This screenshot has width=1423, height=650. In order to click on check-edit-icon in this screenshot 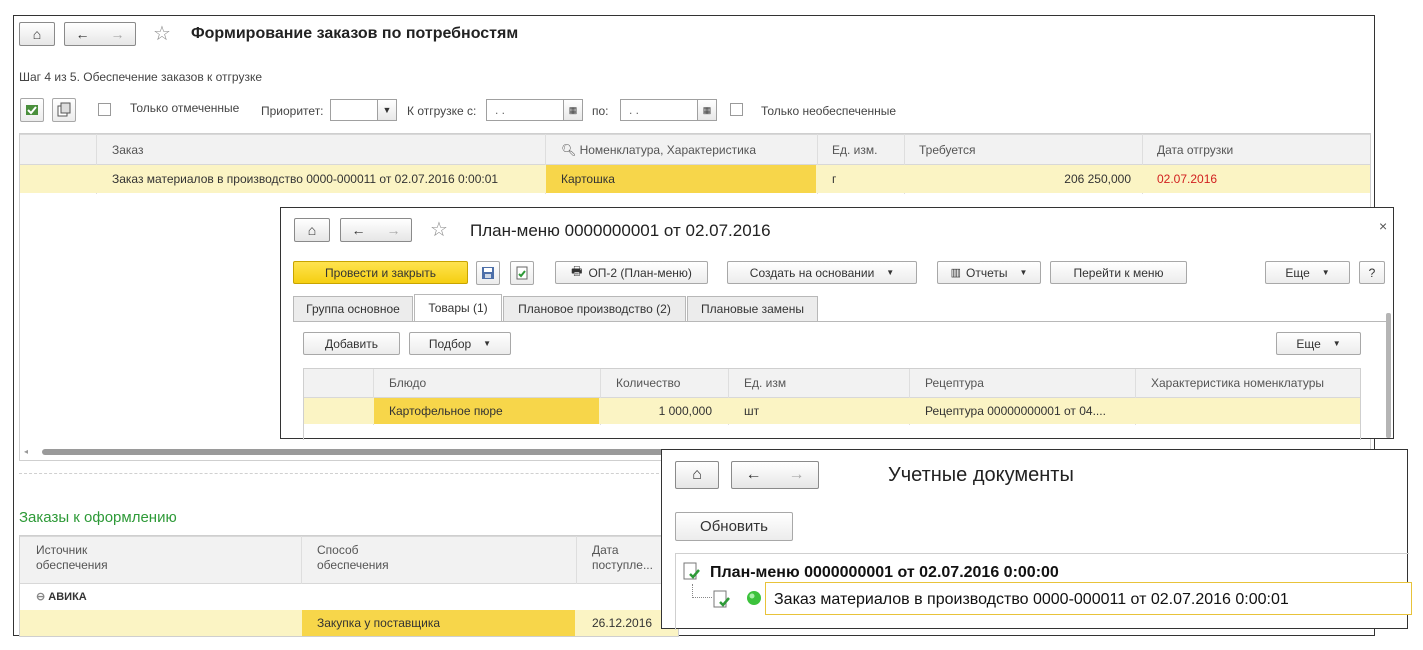, I will do `click(32, 110)`.